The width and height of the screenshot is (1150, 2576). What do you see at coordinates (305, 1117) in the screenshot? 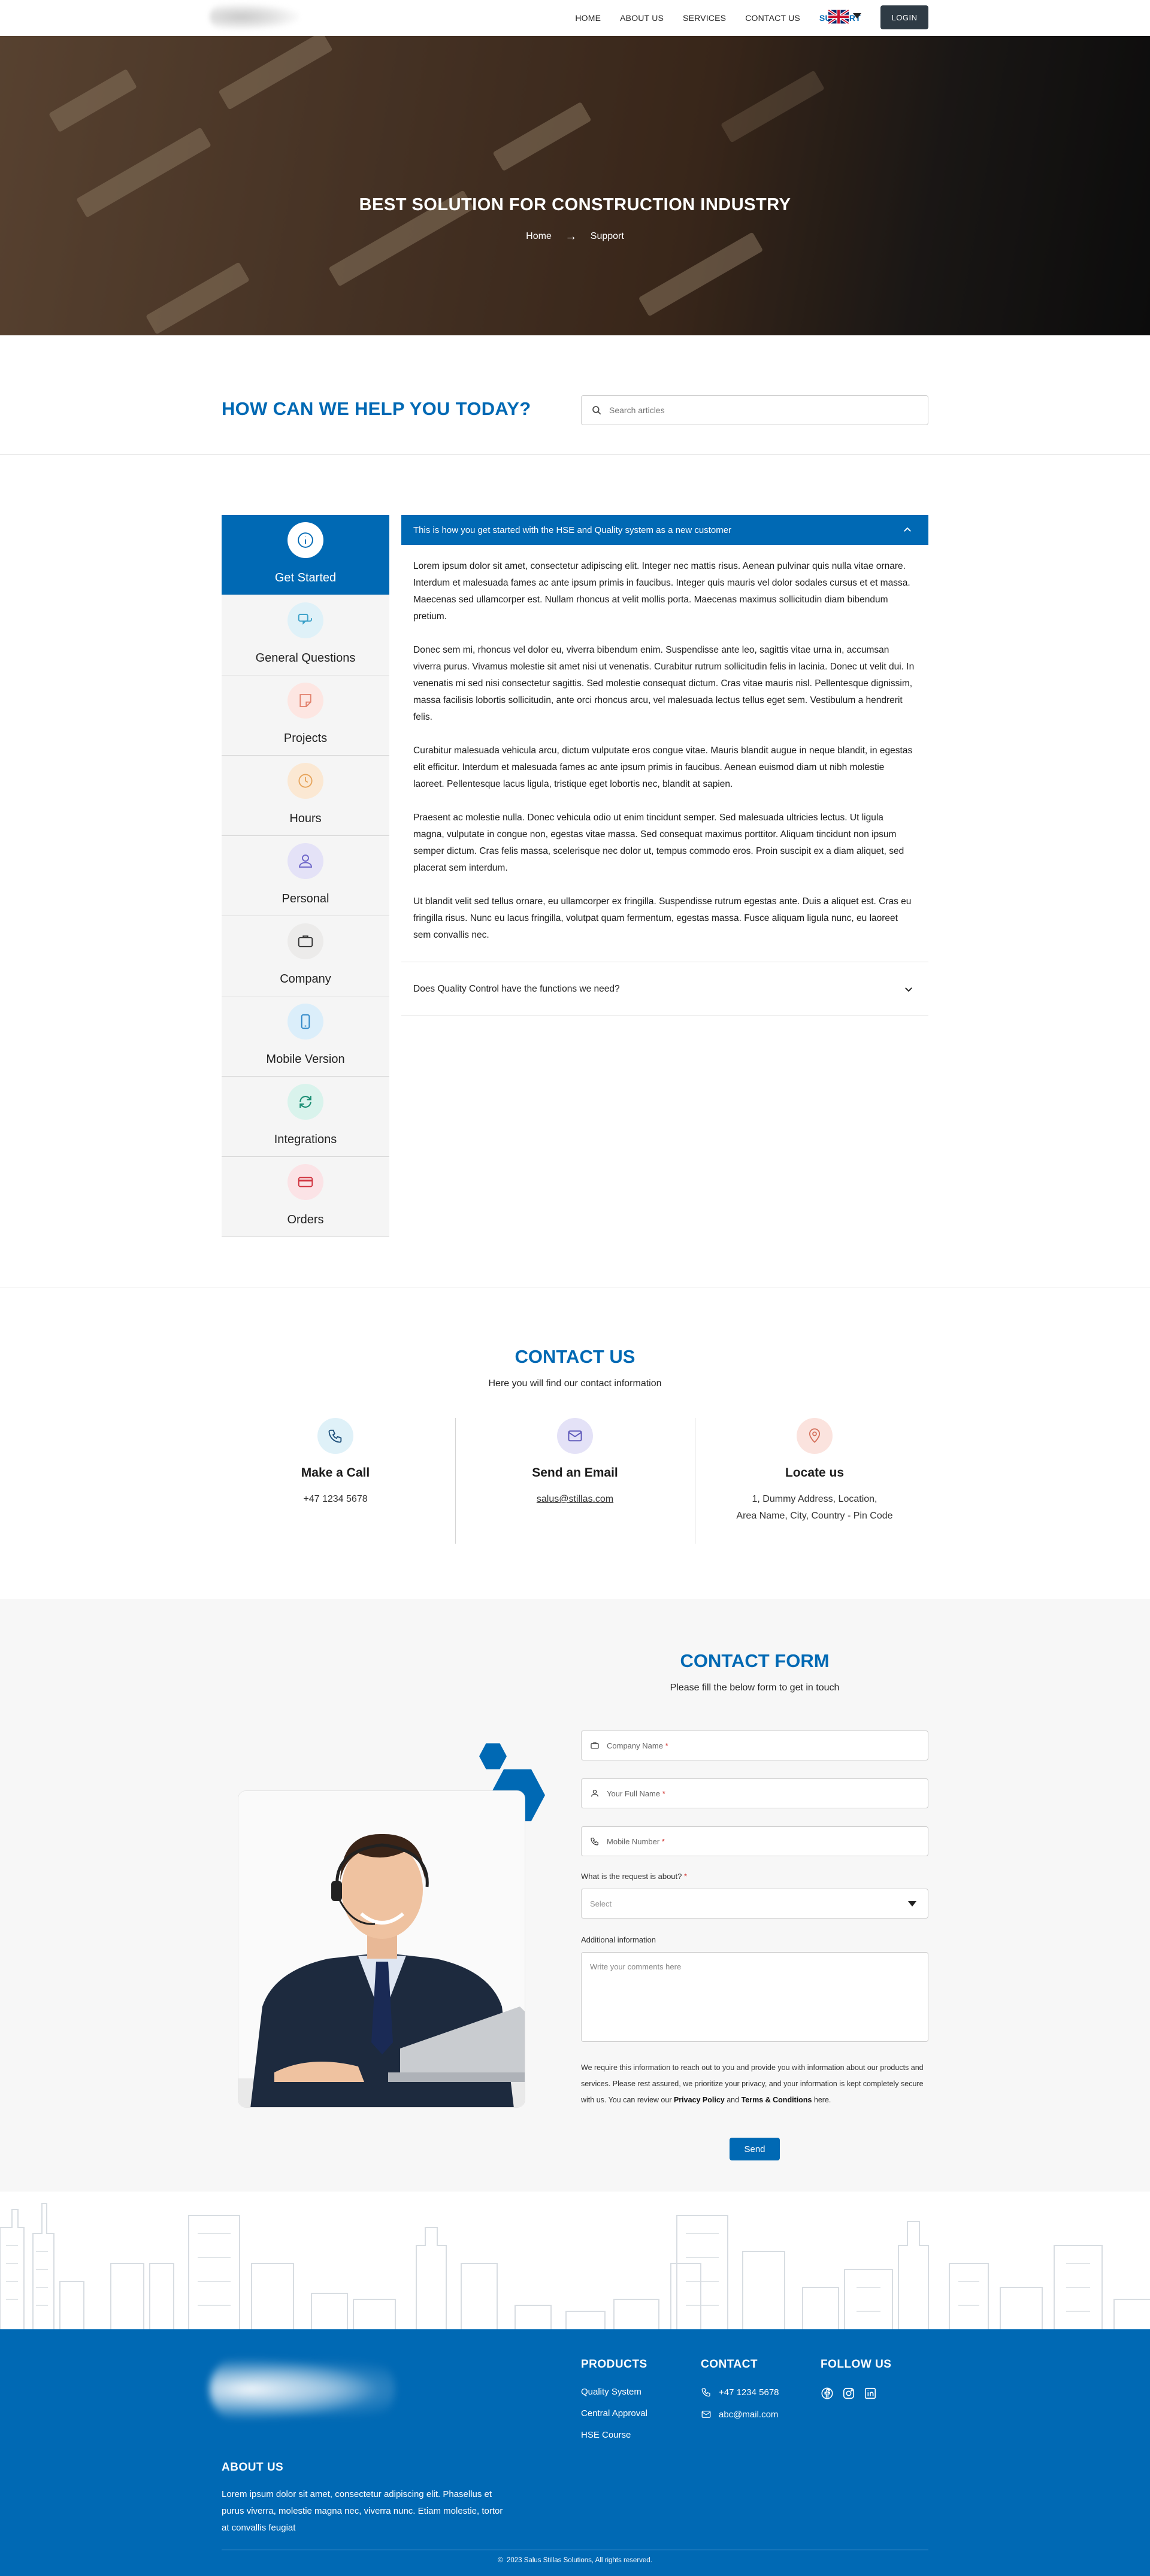
I see `category-integrations: Integrations` at bounding box center [305, 1117].